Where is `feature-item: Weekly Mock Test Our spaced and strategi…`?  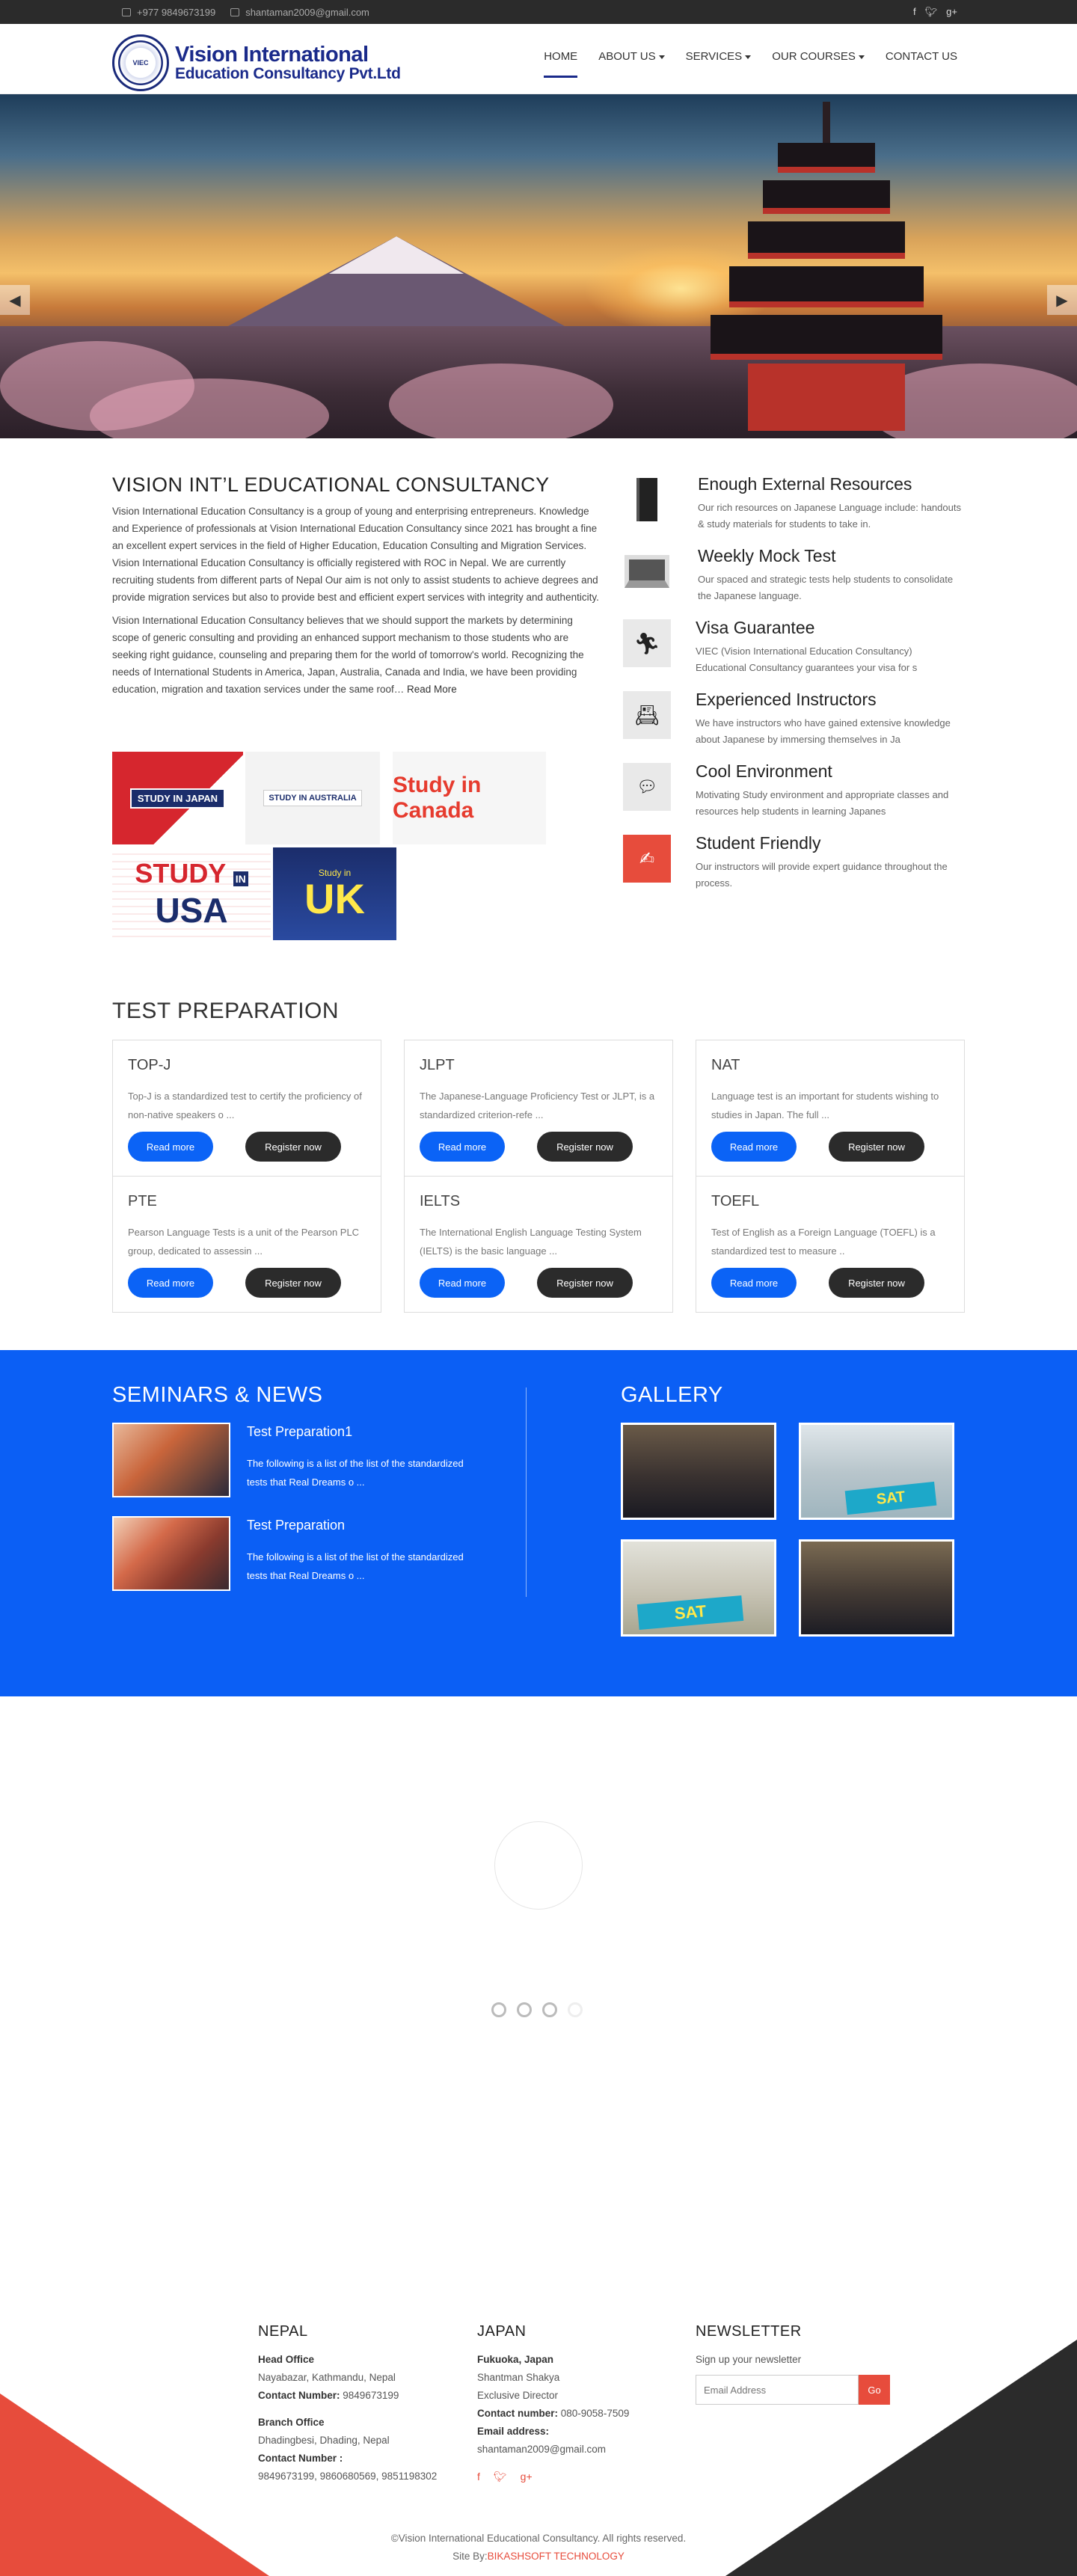 feature-item: Weekly Mock Test Our spaced and strategi… is located at coordinates (795, 579).